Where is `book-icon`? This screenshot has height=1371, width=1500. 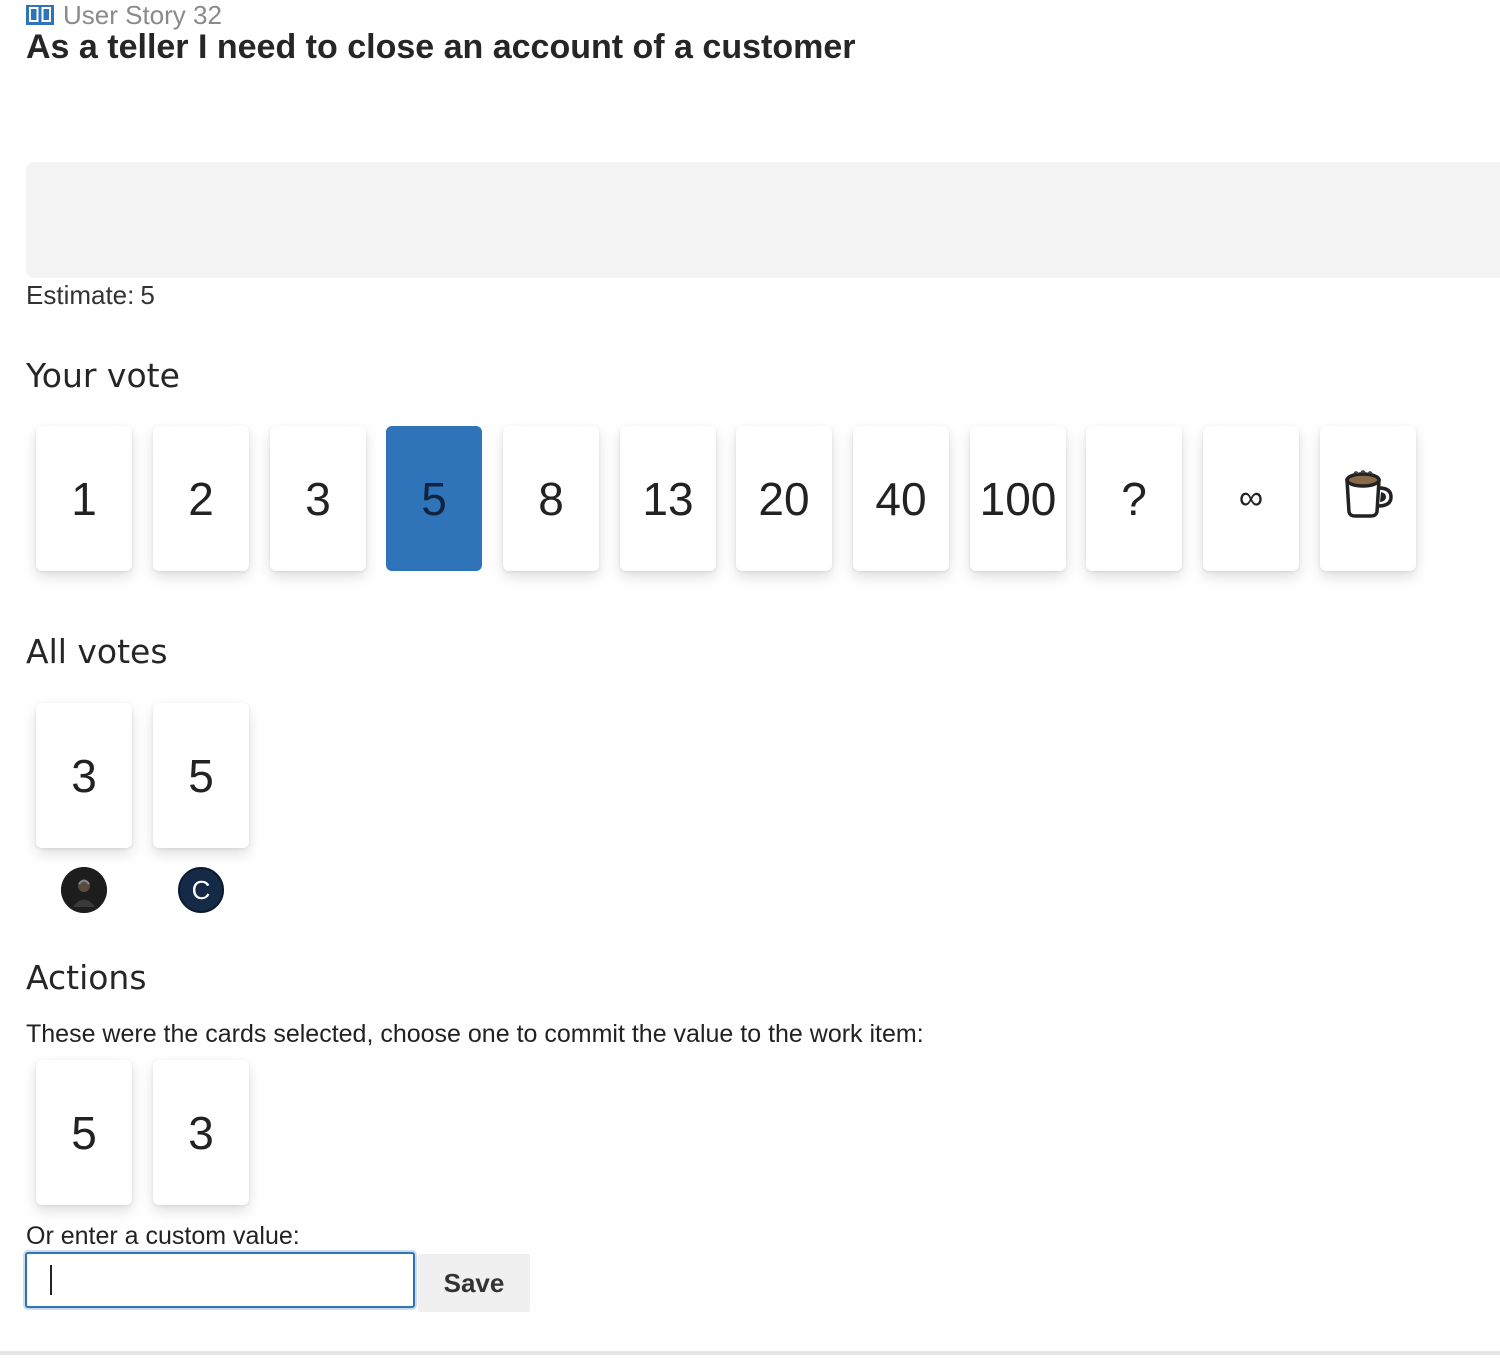 book-icon is located at coordinates (40, 15).